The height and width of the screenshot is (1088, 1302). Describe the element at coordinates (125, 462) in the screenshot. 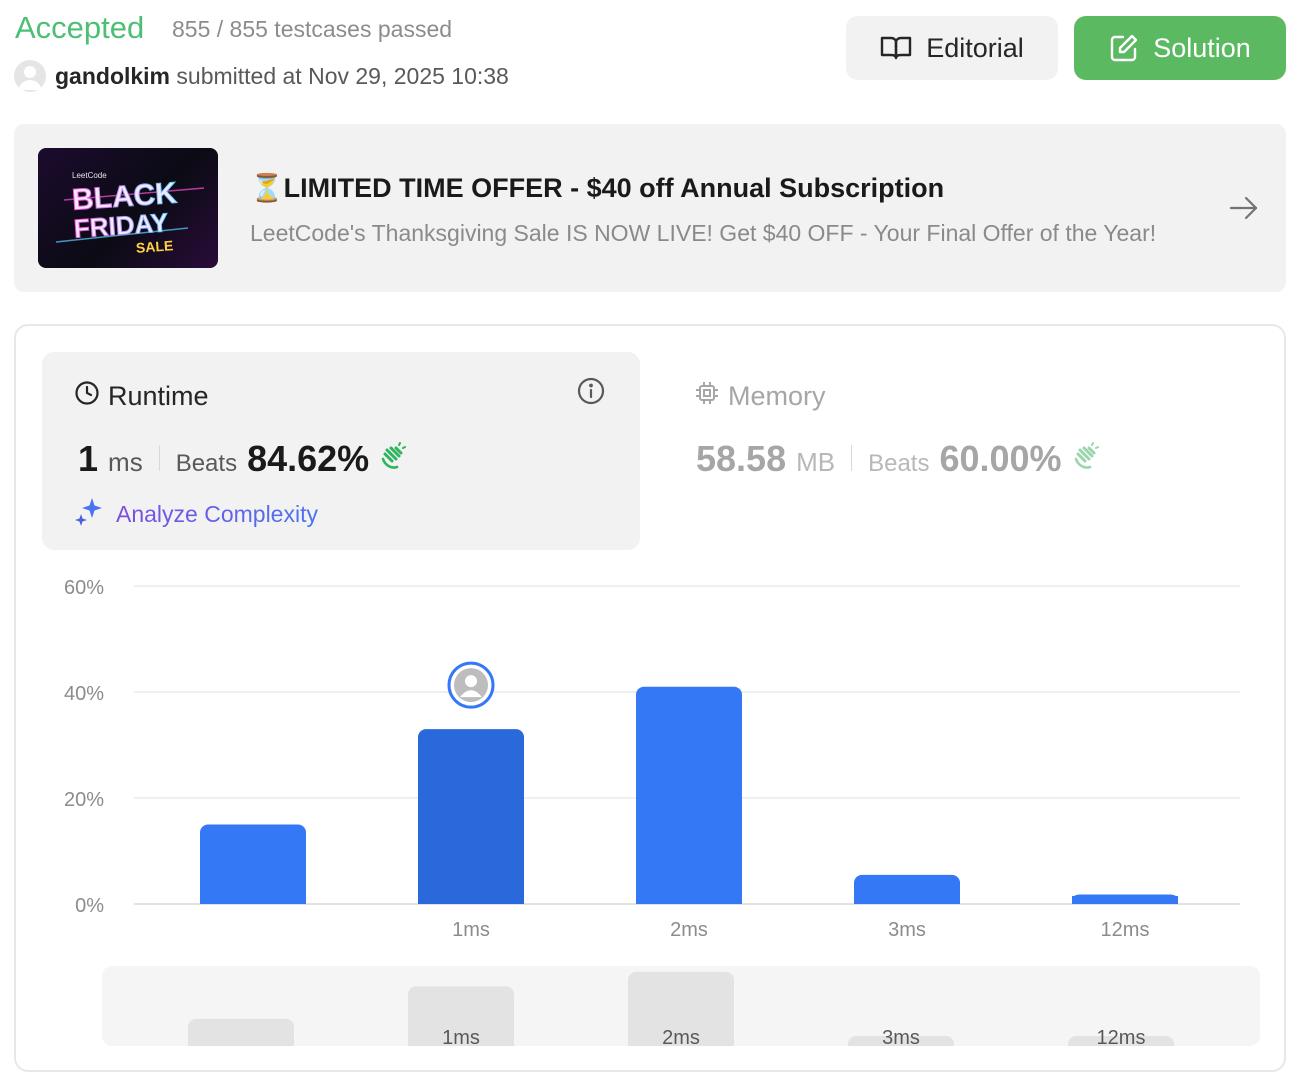

I see `runtime-unit: ms` at that location.